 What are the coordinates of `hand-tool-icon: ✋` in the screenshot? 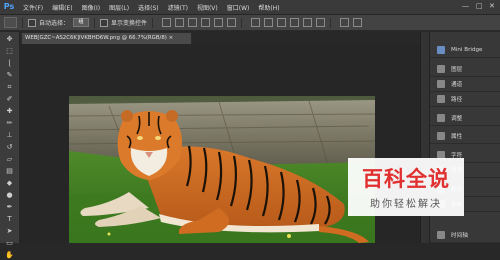 It's located at (9, 255).